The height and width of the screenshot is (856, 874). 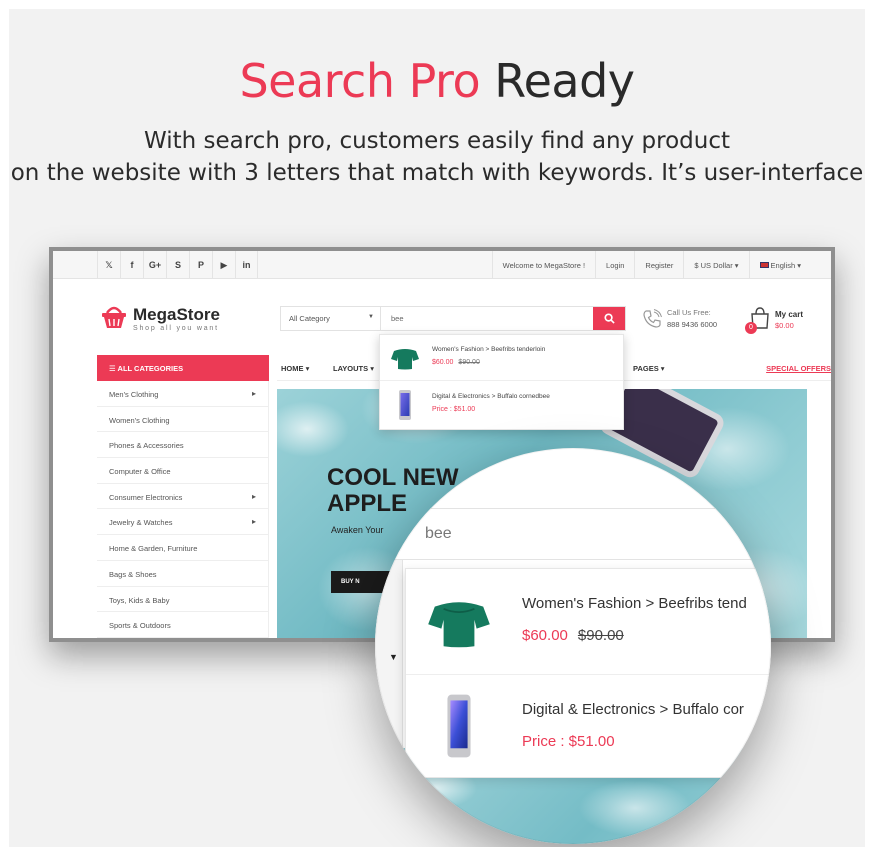 What do you see at coordinates (564, 81) in the screenshot?
I see `hero-title-rest: Ready` at bounding box center [564, 81].